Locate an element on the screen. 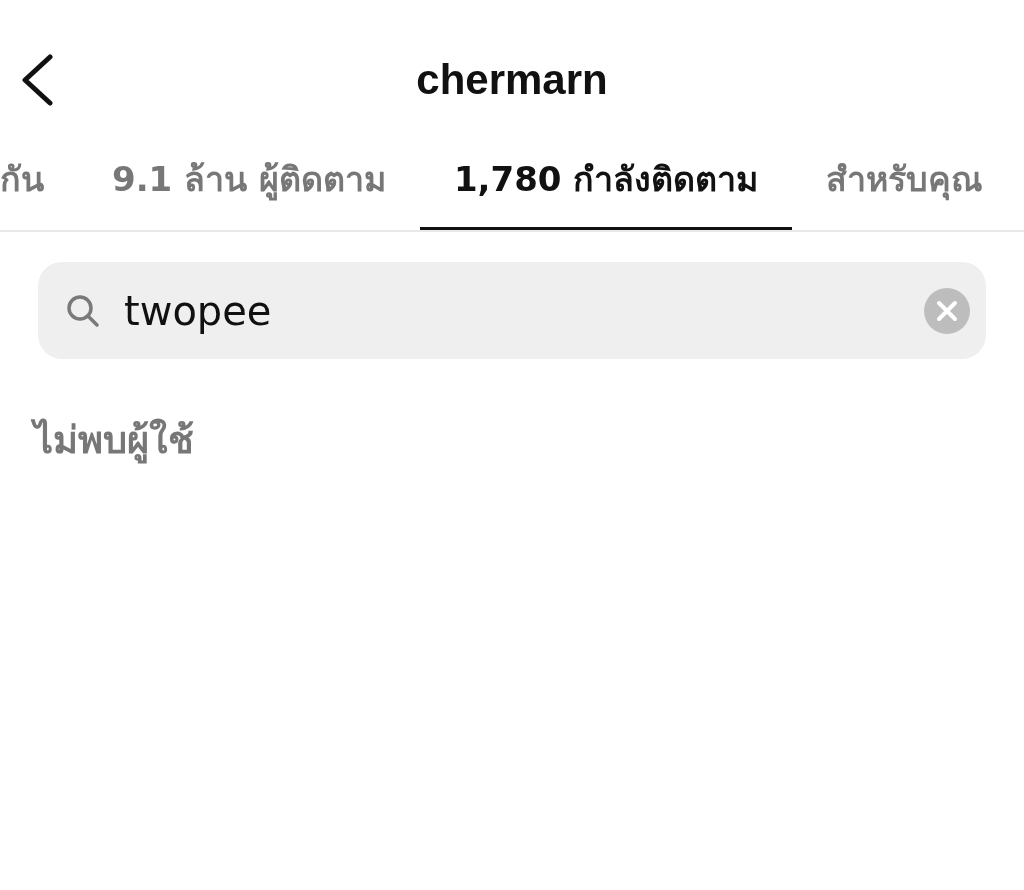 This screenshot has width=1024, height=890. tab: สำหรับคุณ is located at coordinates (905, 180).